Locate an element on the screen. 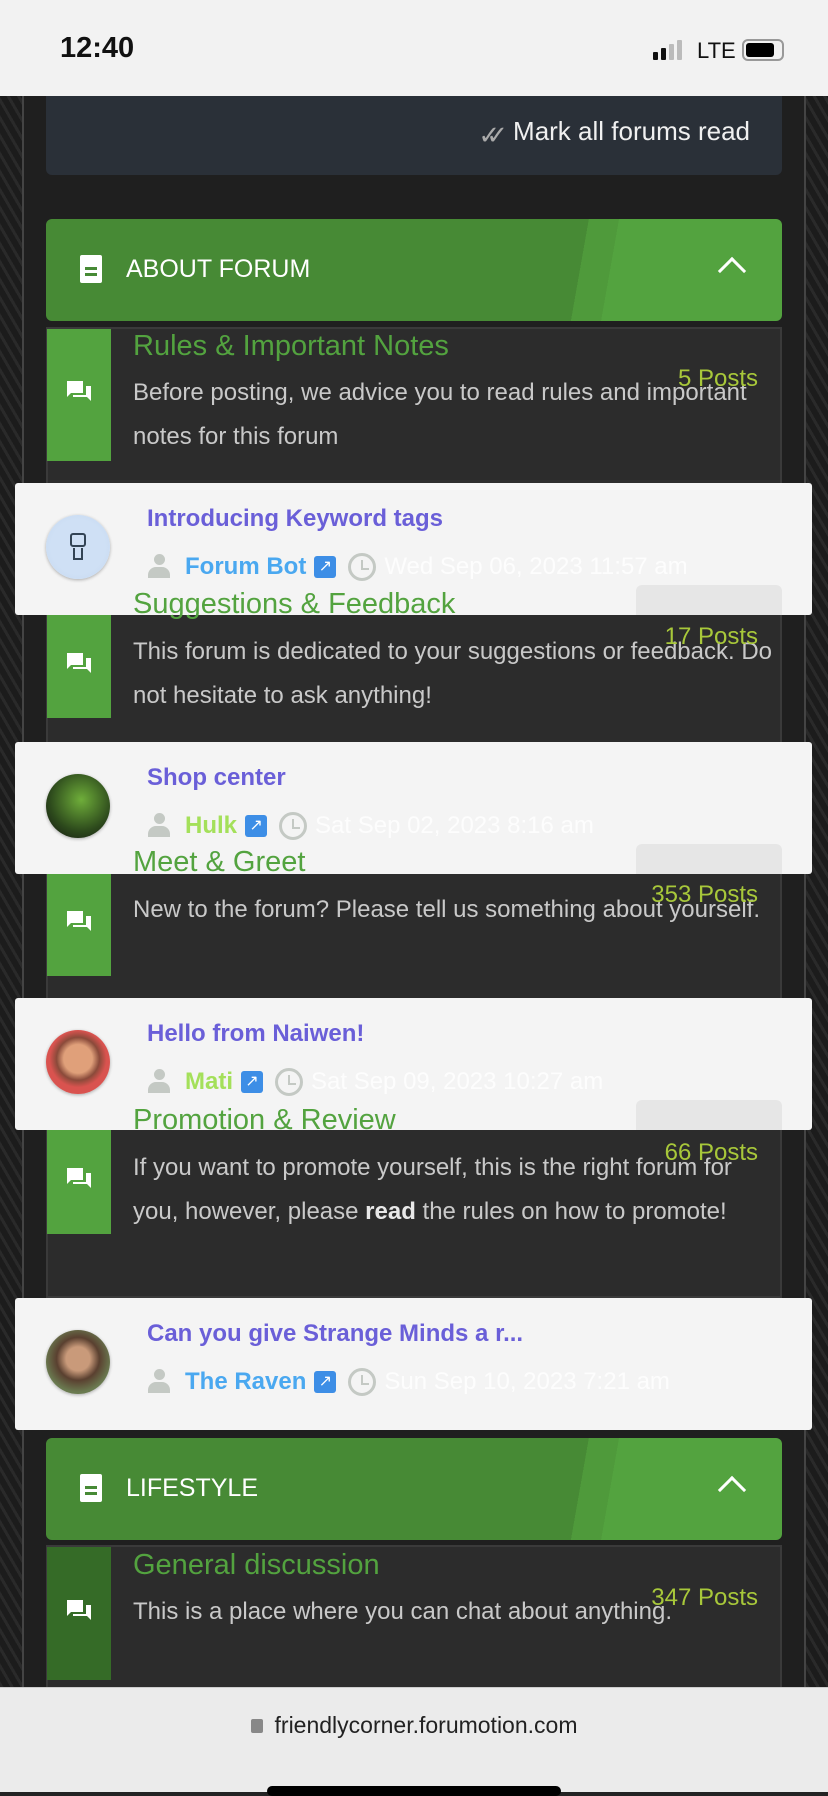 This screenshot has width=828, height=1796. post-date: Sun Sep 10, 2023 7:21 am is located at coordinates (527, 1381).